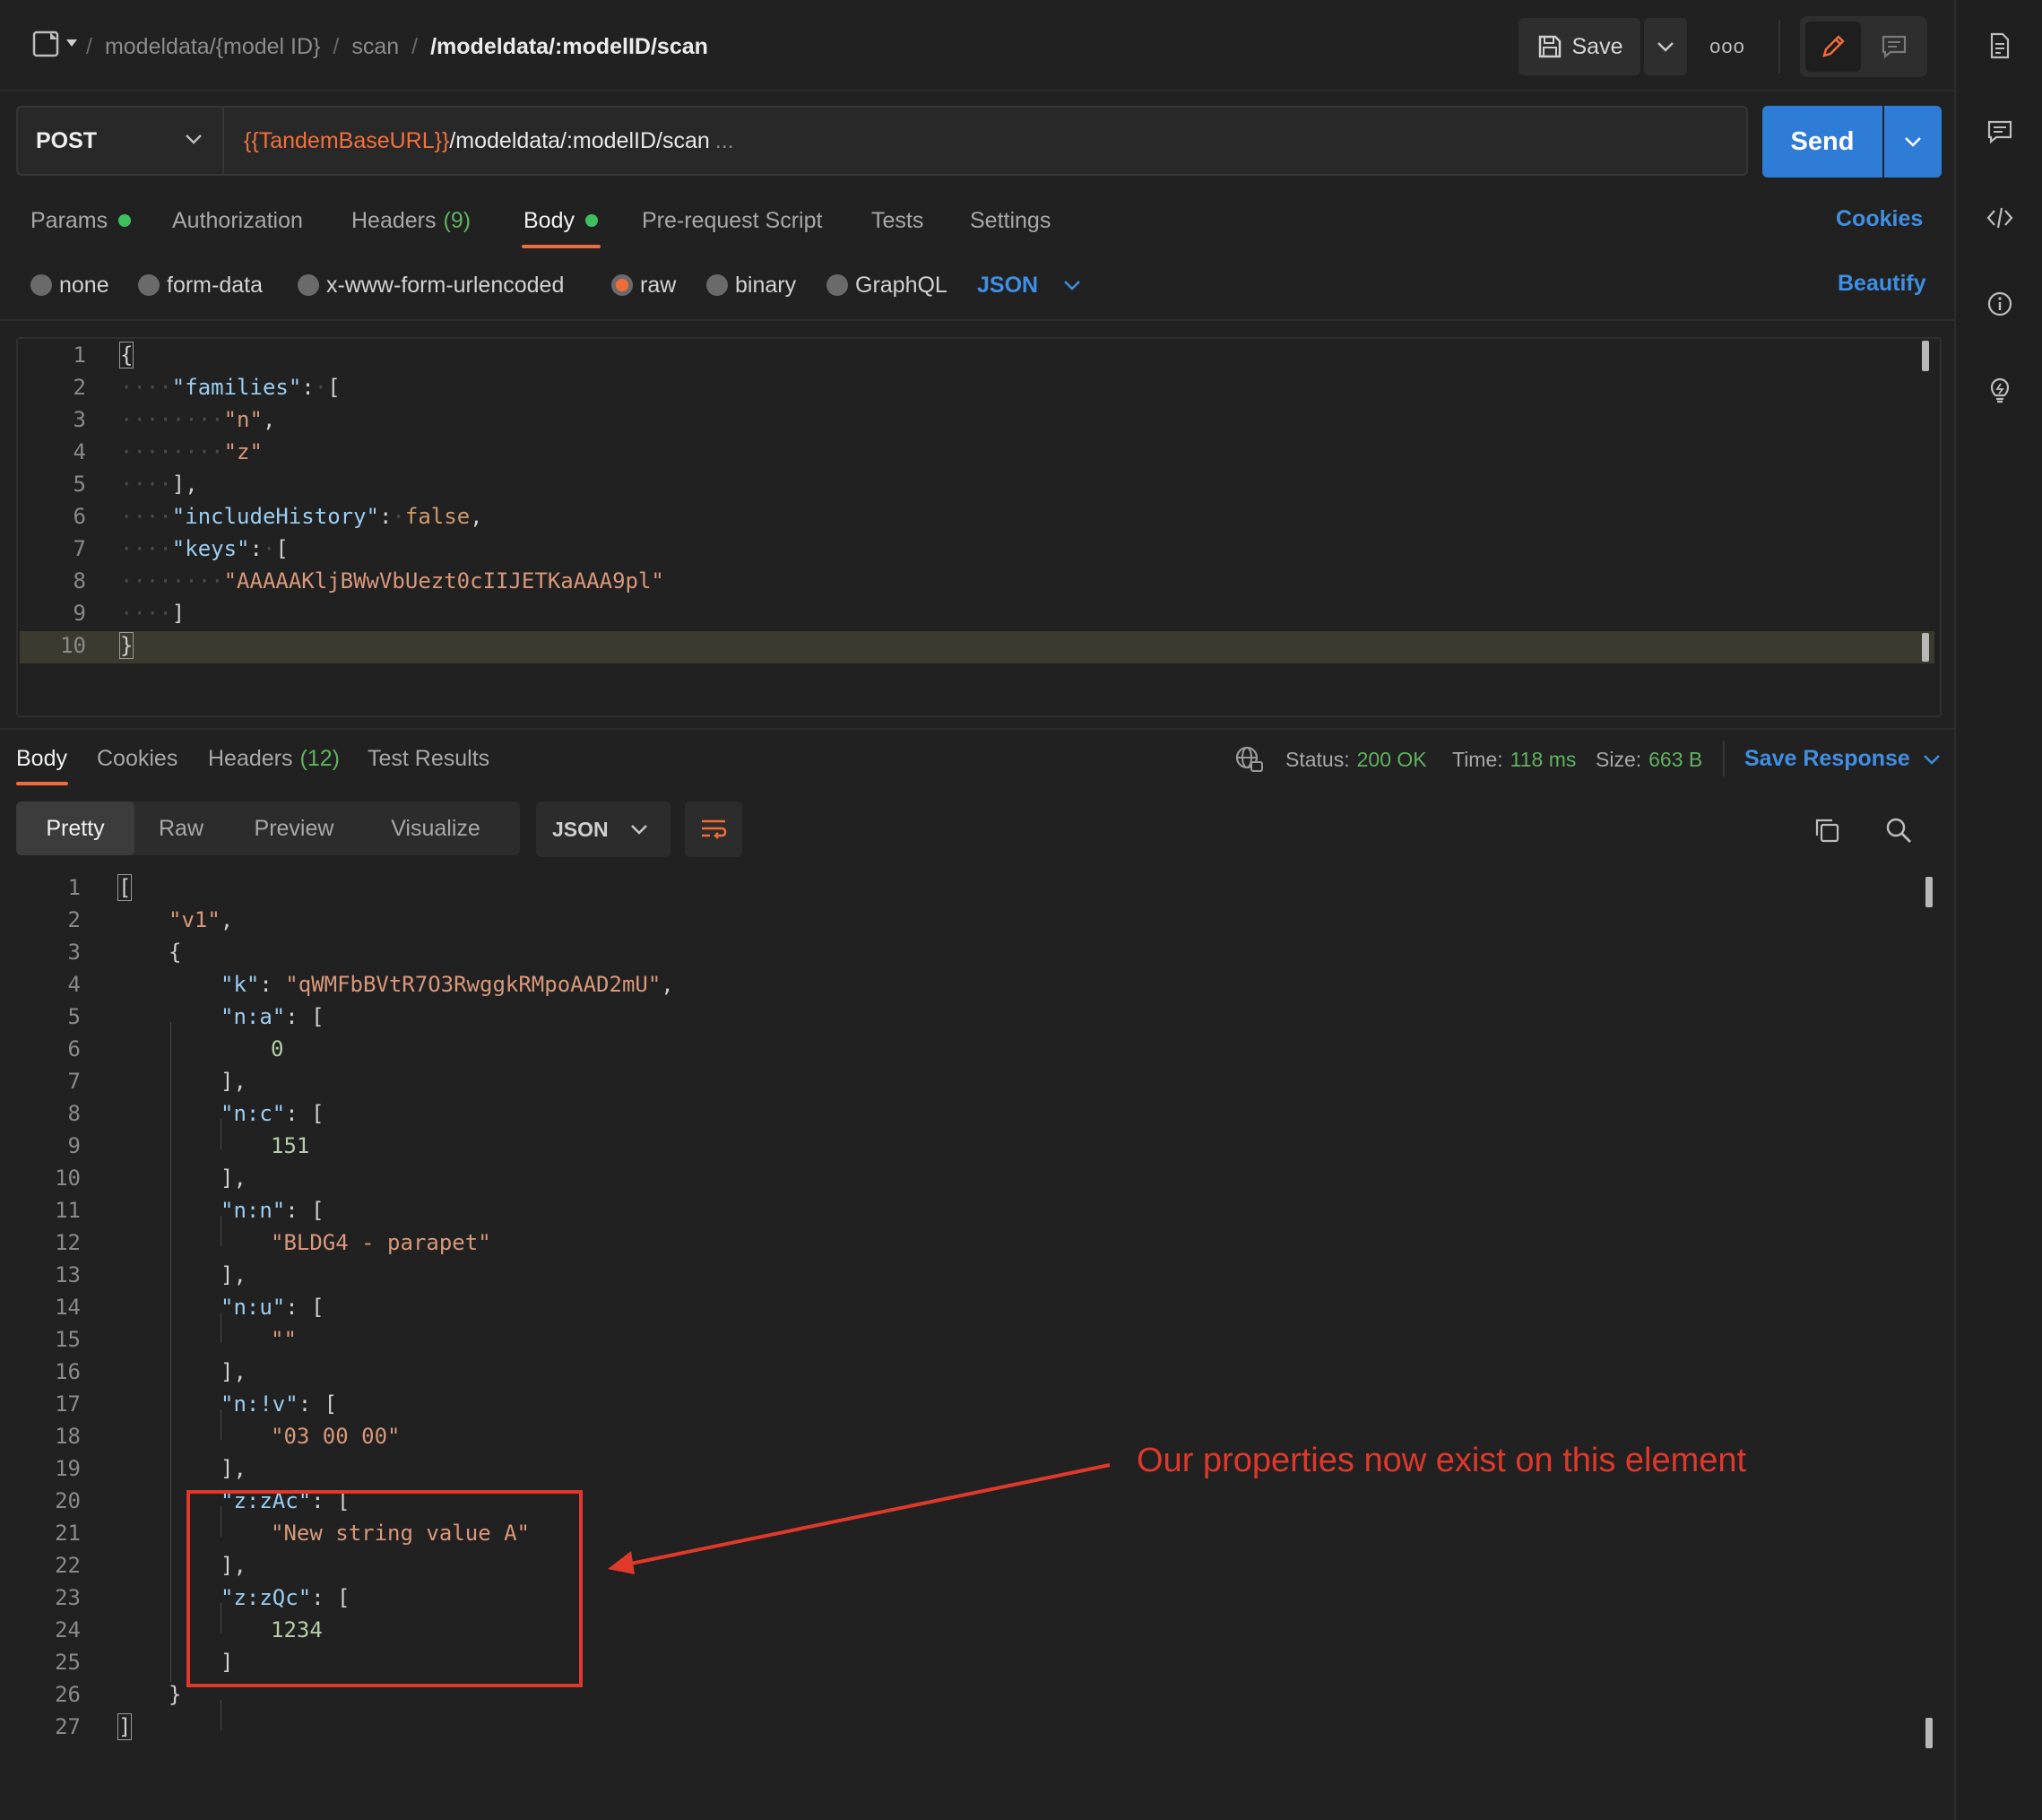  I want to click on tab-label: Body, so click(41, 758).